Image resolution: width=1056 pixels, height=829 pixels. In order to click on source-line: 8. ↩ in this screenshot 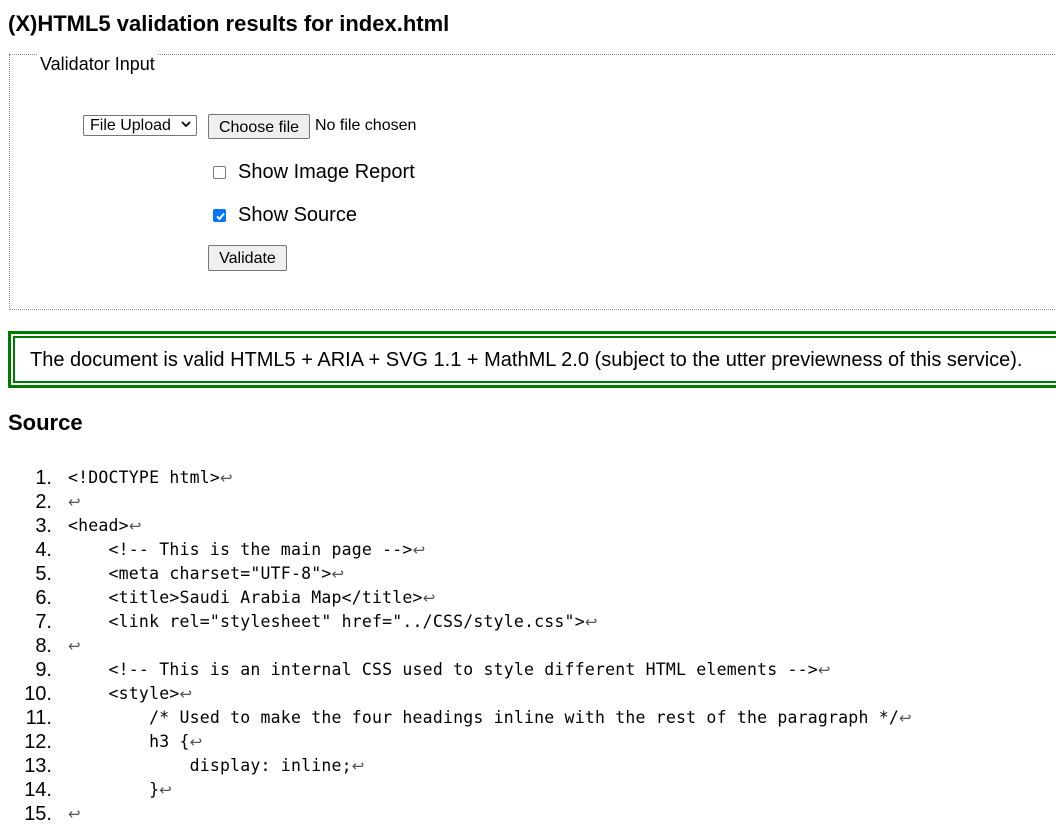, I will do `click(456, 646)`.